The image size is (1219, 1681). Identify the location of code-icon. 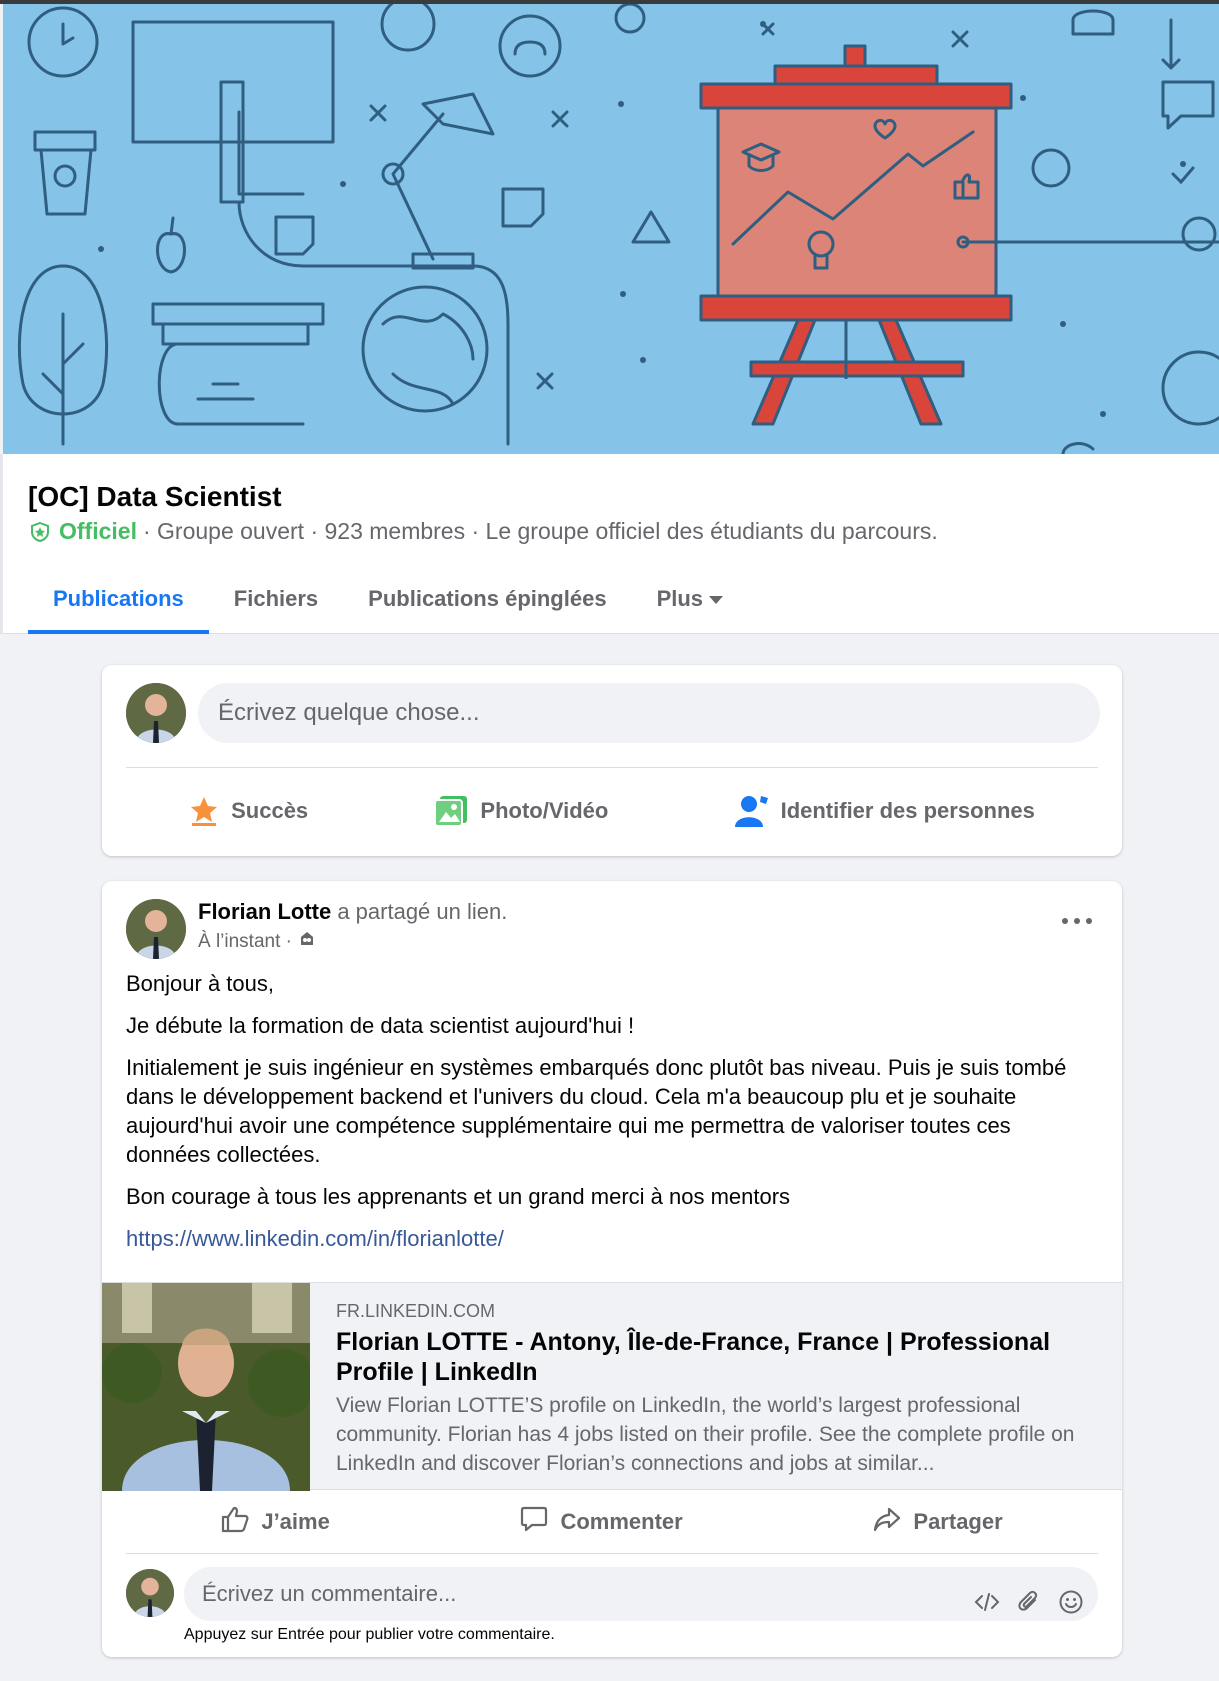
(987, 1596).